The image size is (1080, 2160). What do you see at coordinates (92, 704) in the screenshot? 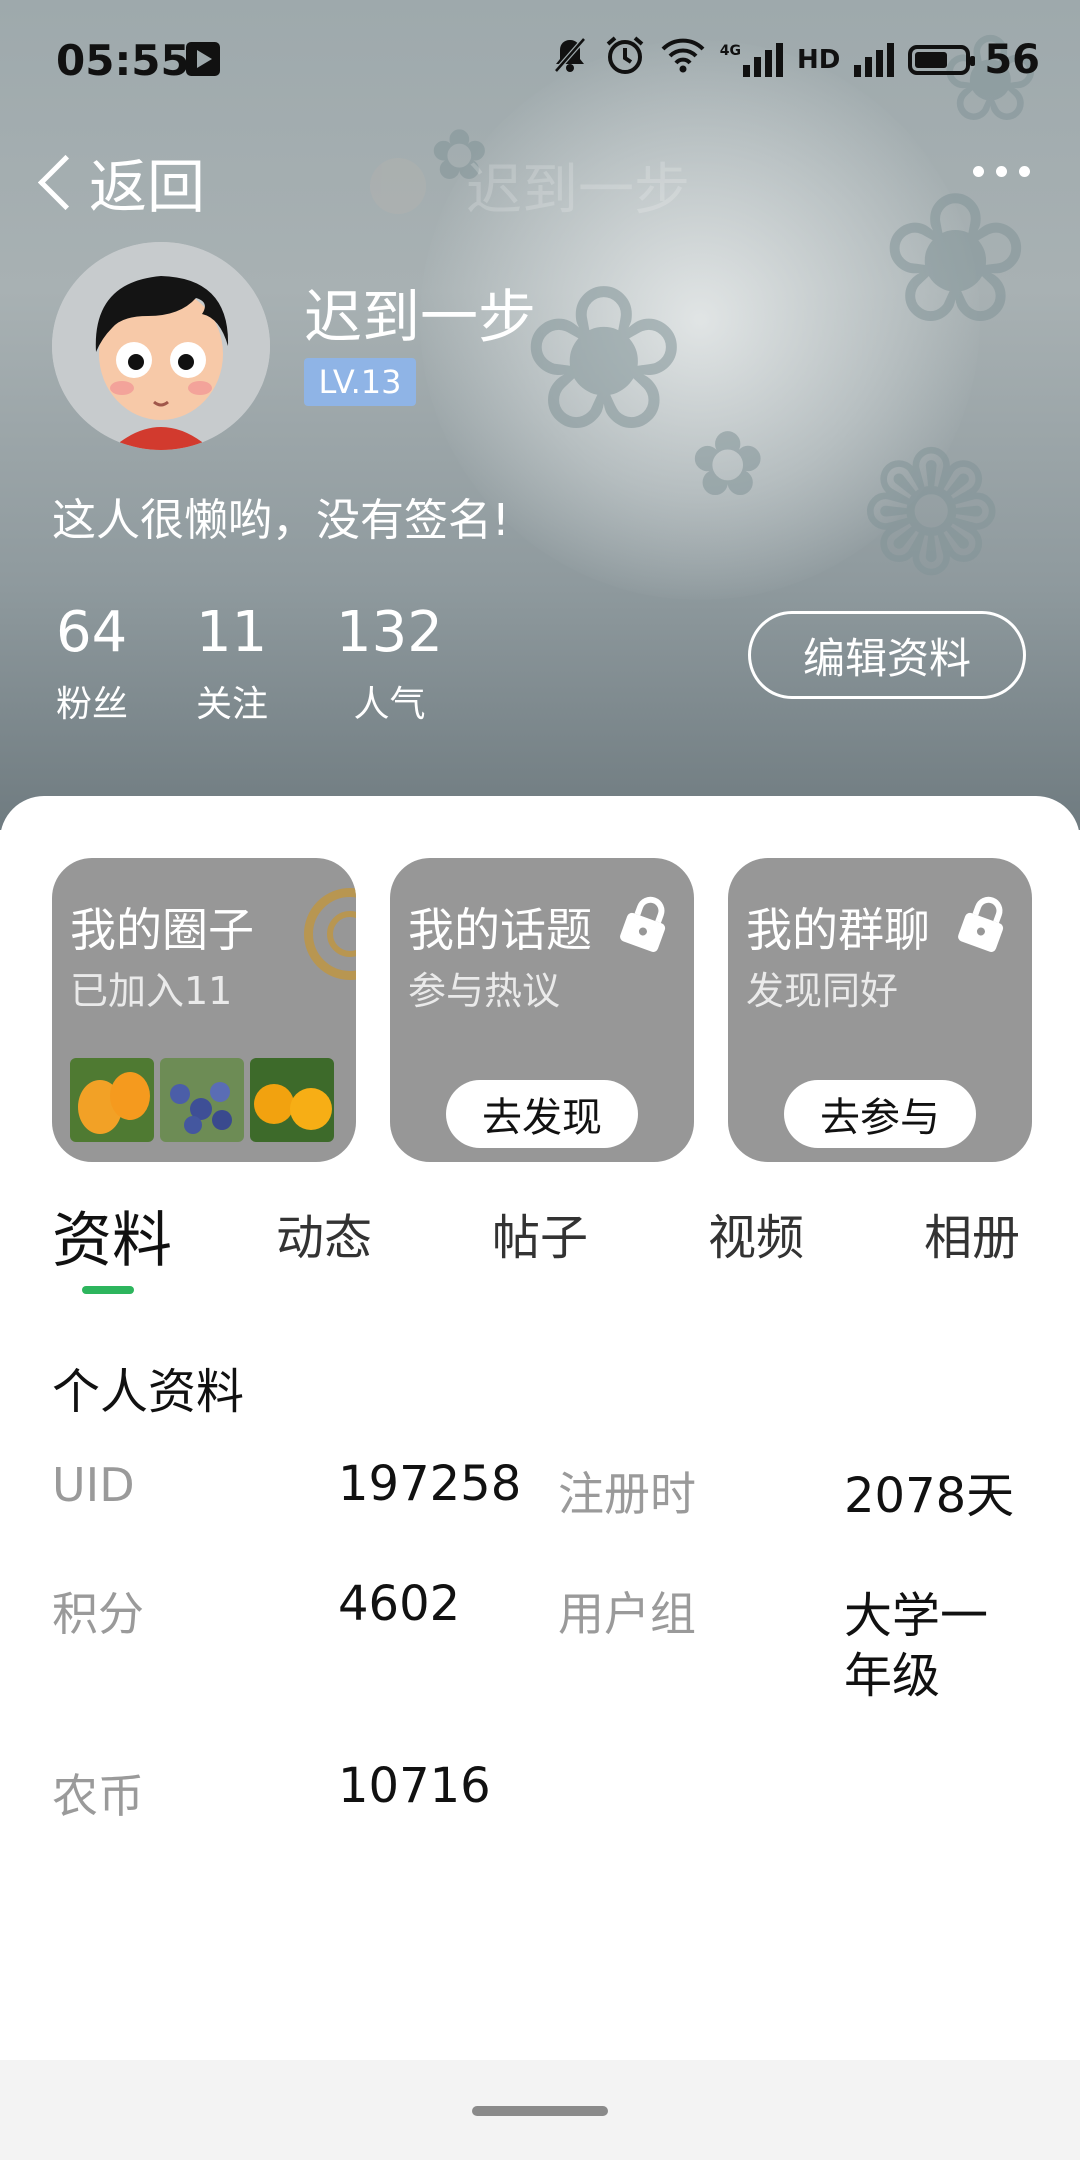
I see `stat-label: 粉丝` at bounding box center [92, 704].